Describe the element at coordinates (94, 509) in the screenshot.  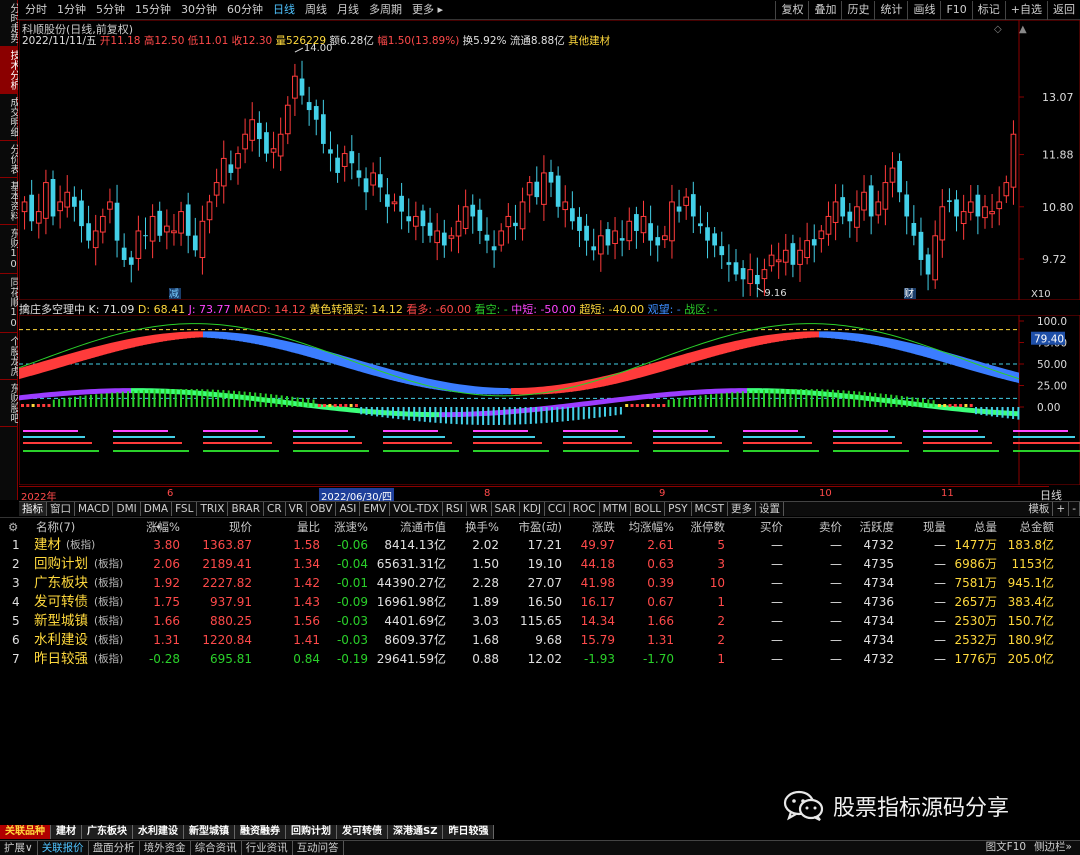
I see `indicator-tab: MACD` at that location.